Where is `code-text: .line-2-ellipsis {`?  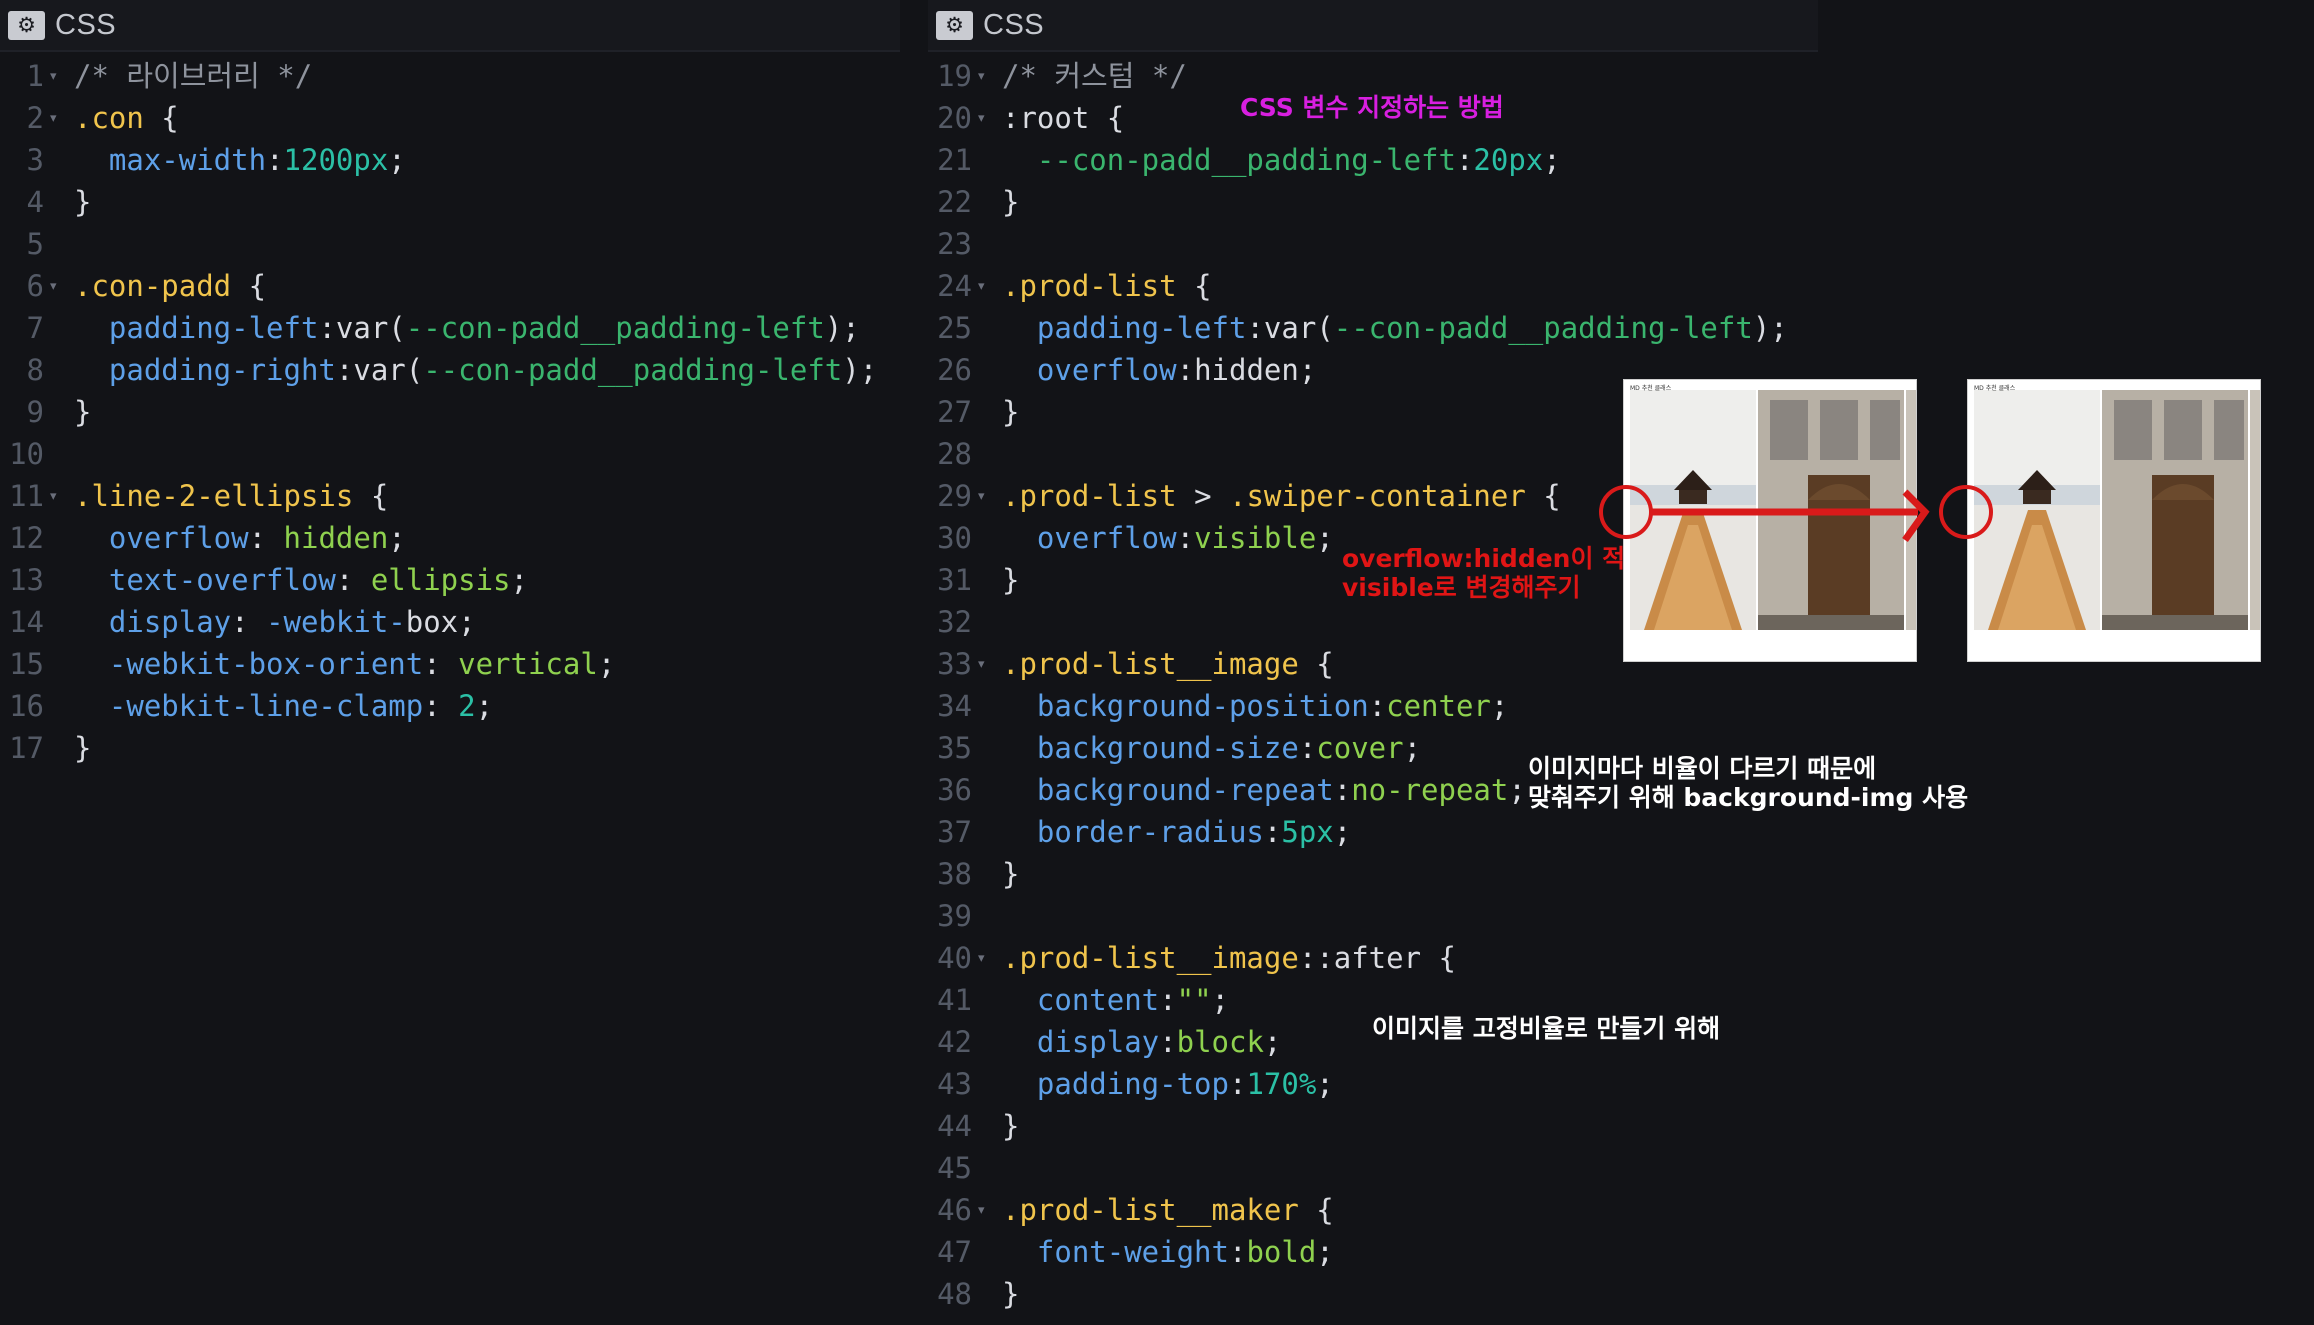
code-text: .line-2-ellipsis { is located at coordinates (231, 496).